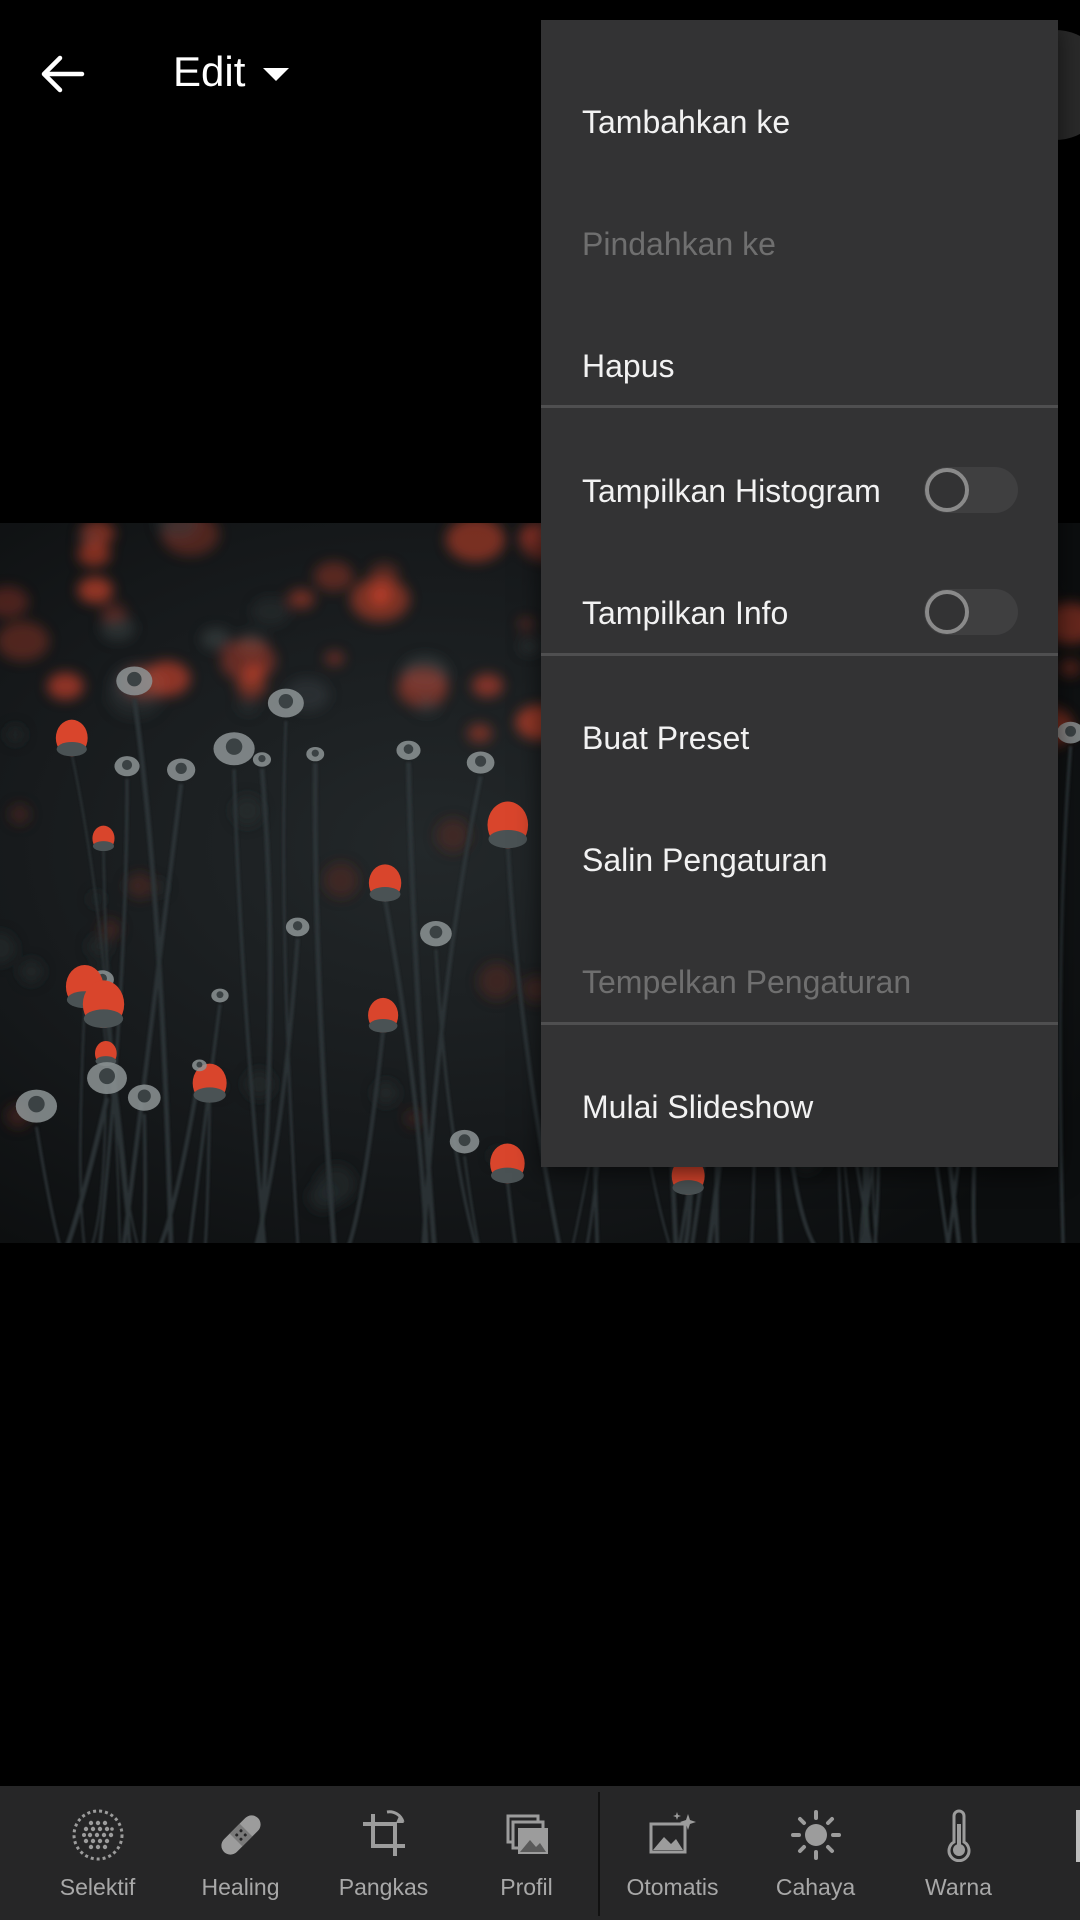  I want to click on menu-item-label: Tambahkan ke, so click(686, 121).